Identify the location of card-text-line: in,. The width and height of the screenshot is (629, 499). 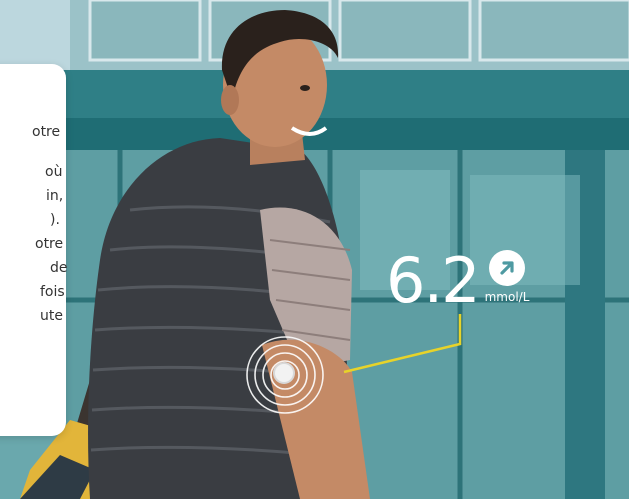
(55, 196).